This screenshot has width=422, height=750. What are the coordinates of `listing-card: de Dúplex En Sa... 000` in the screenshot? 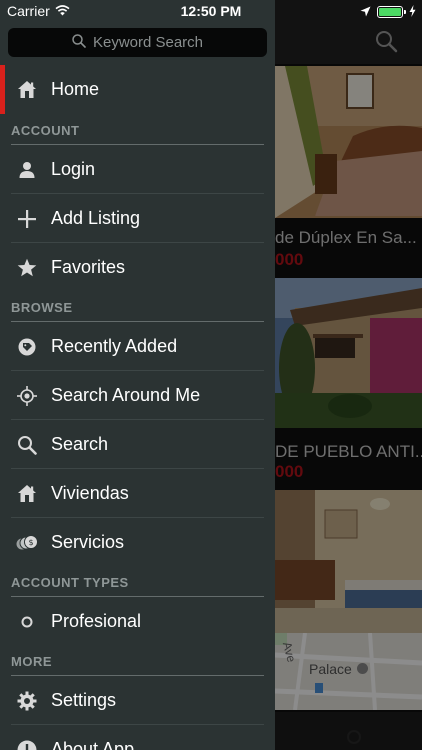 It's located at (348, 170).